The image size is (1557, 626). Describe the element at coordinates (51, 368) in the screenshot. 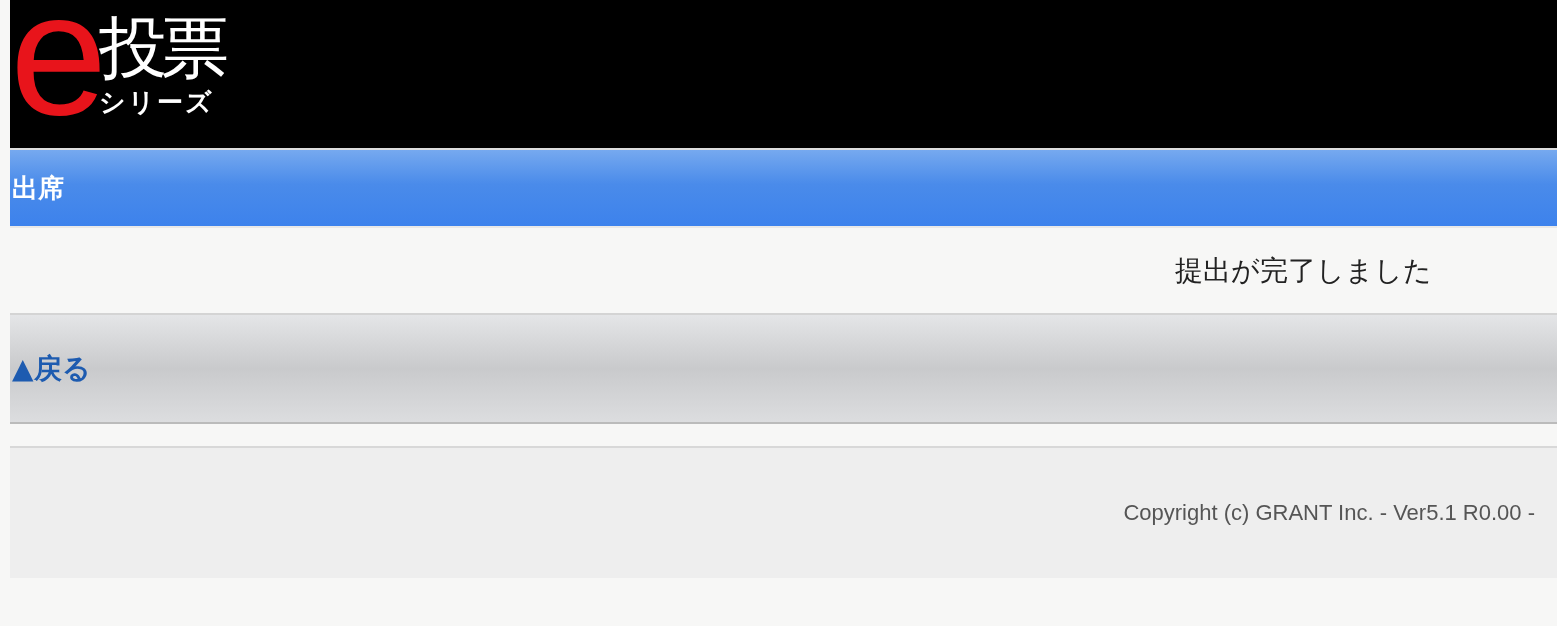

I see `back-link: ▲戻る` at that location.